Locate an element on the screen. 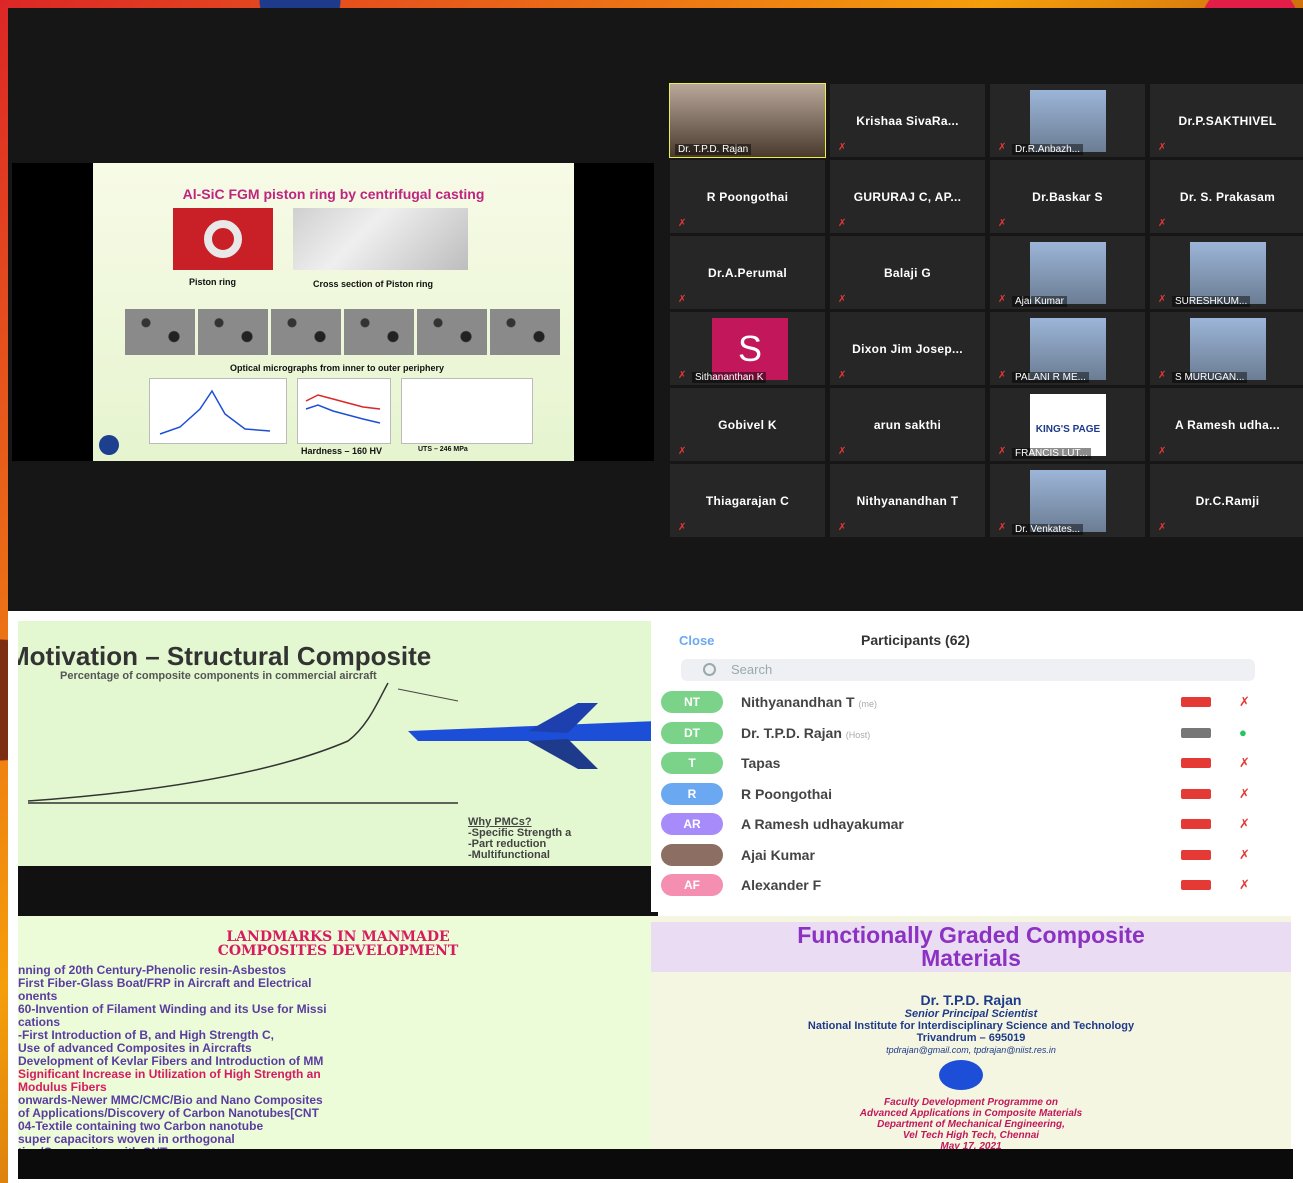 The width and height of the screenshot is (1303, 1183). participant-row: T Tapas ✗ is located at coordinates (966, 764).